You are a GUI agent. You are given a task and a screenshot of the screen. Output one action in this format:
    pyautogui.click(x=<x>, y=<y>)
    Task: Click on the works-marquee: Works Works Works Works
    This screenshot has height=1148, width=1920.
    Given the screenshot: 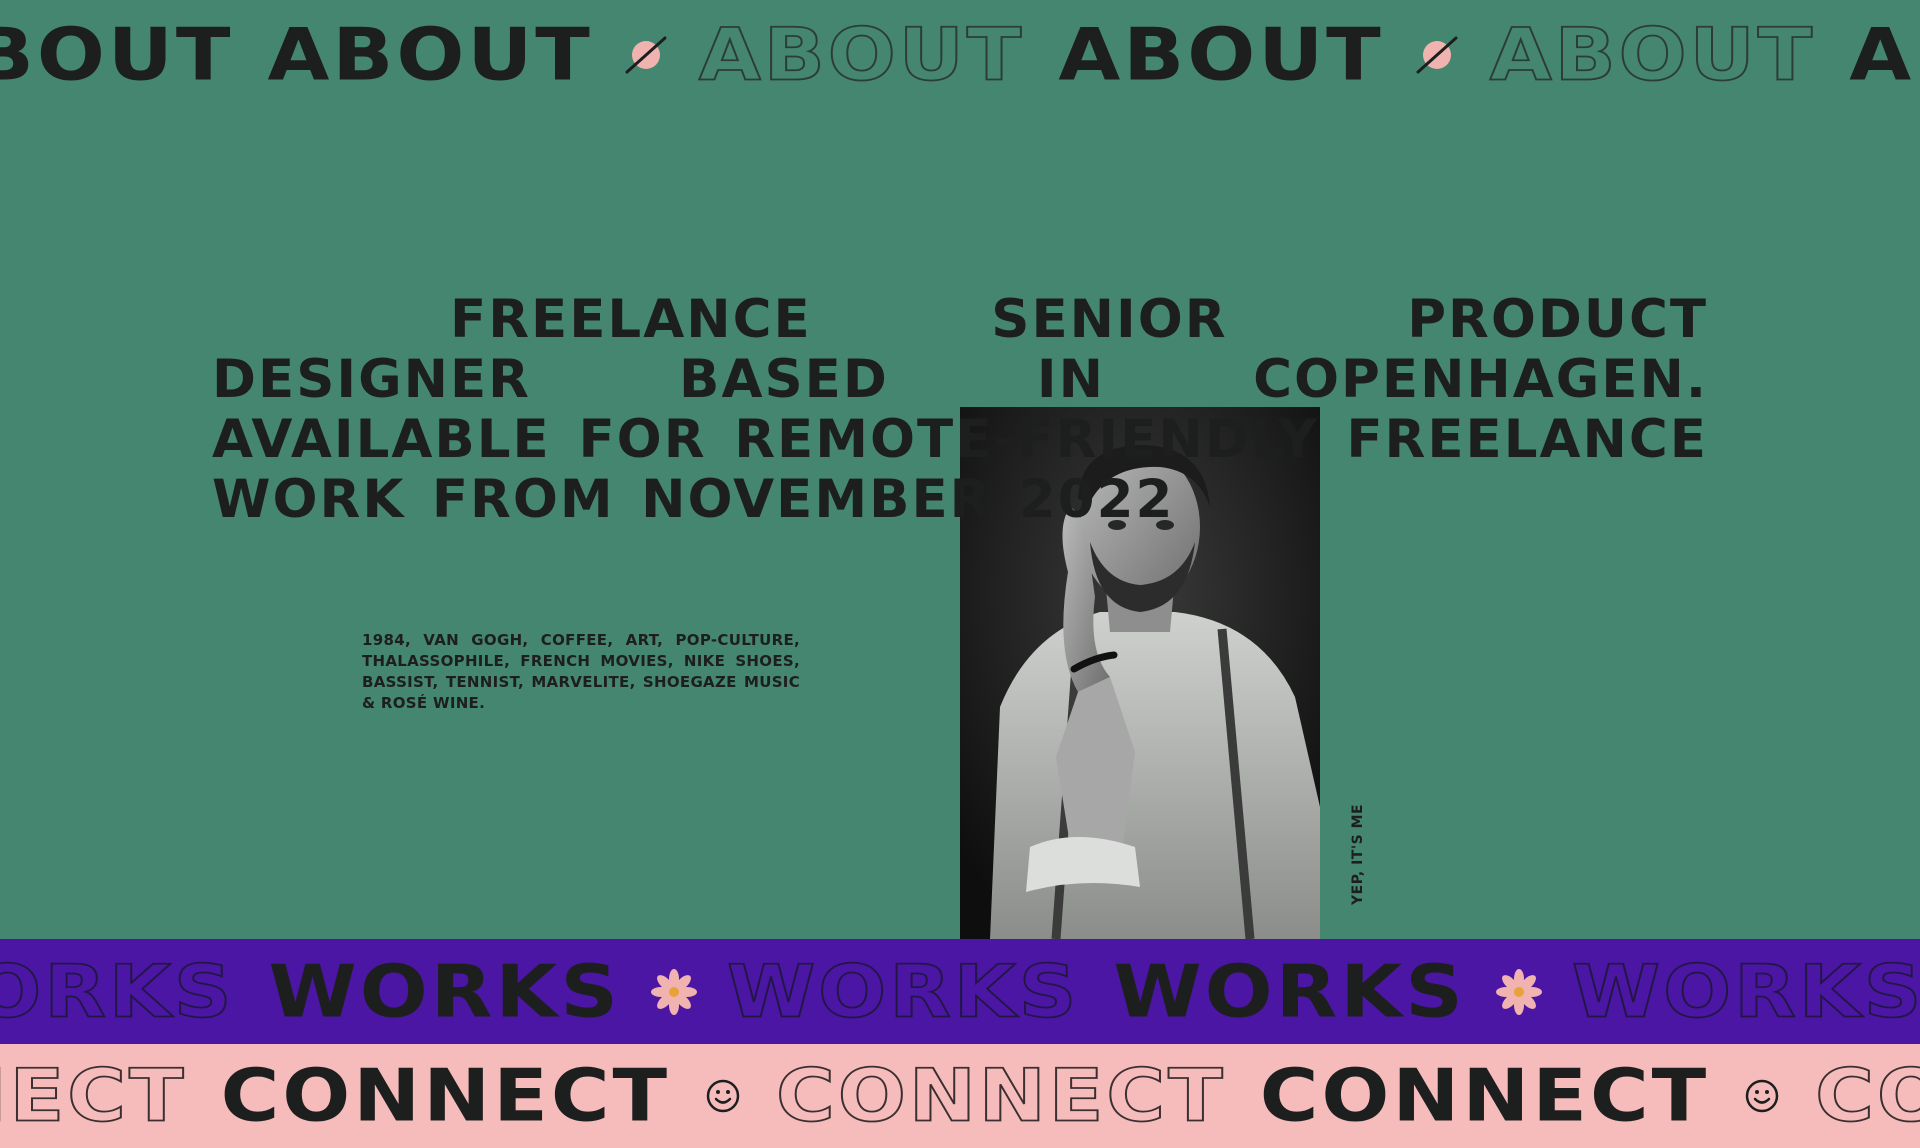 What is the action you would take?
    pyautogui.click(x=960, y=991)
    